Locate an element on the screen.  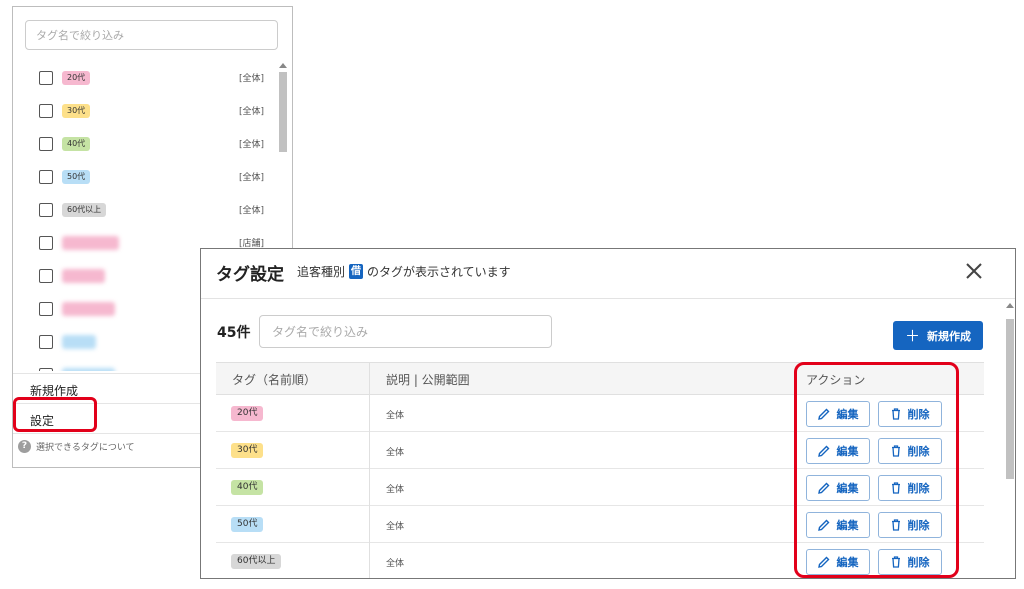
table-row: 60代以上 全体 編集 削除 is located at coordinates (600, 560).